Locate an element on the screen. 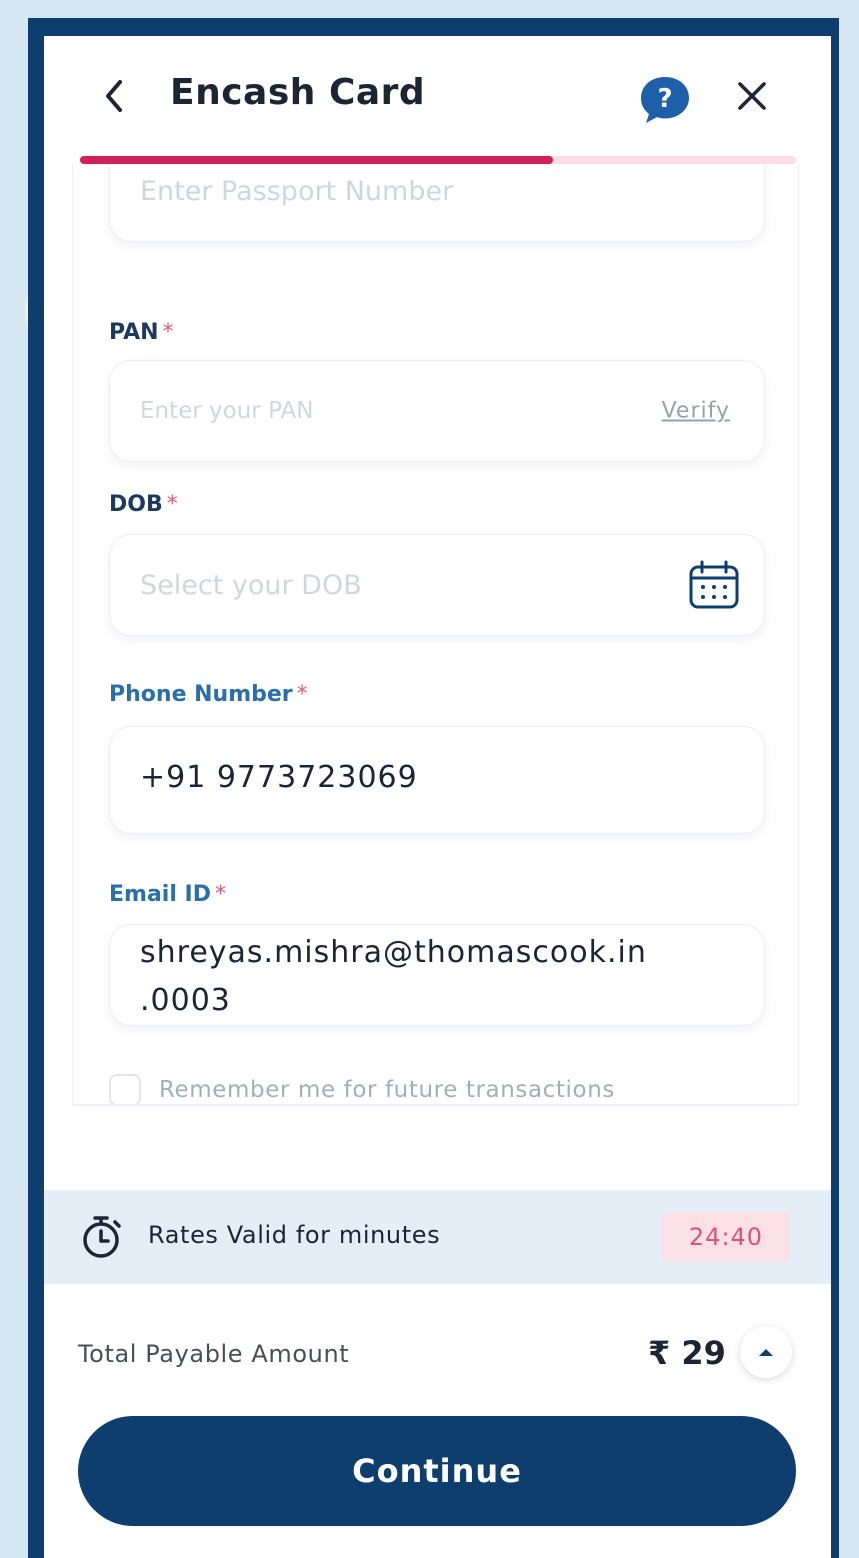 The image size is (859, 1558). rates-valid-text: Rates Valid for minutes is located at coordinates (294, 1235).